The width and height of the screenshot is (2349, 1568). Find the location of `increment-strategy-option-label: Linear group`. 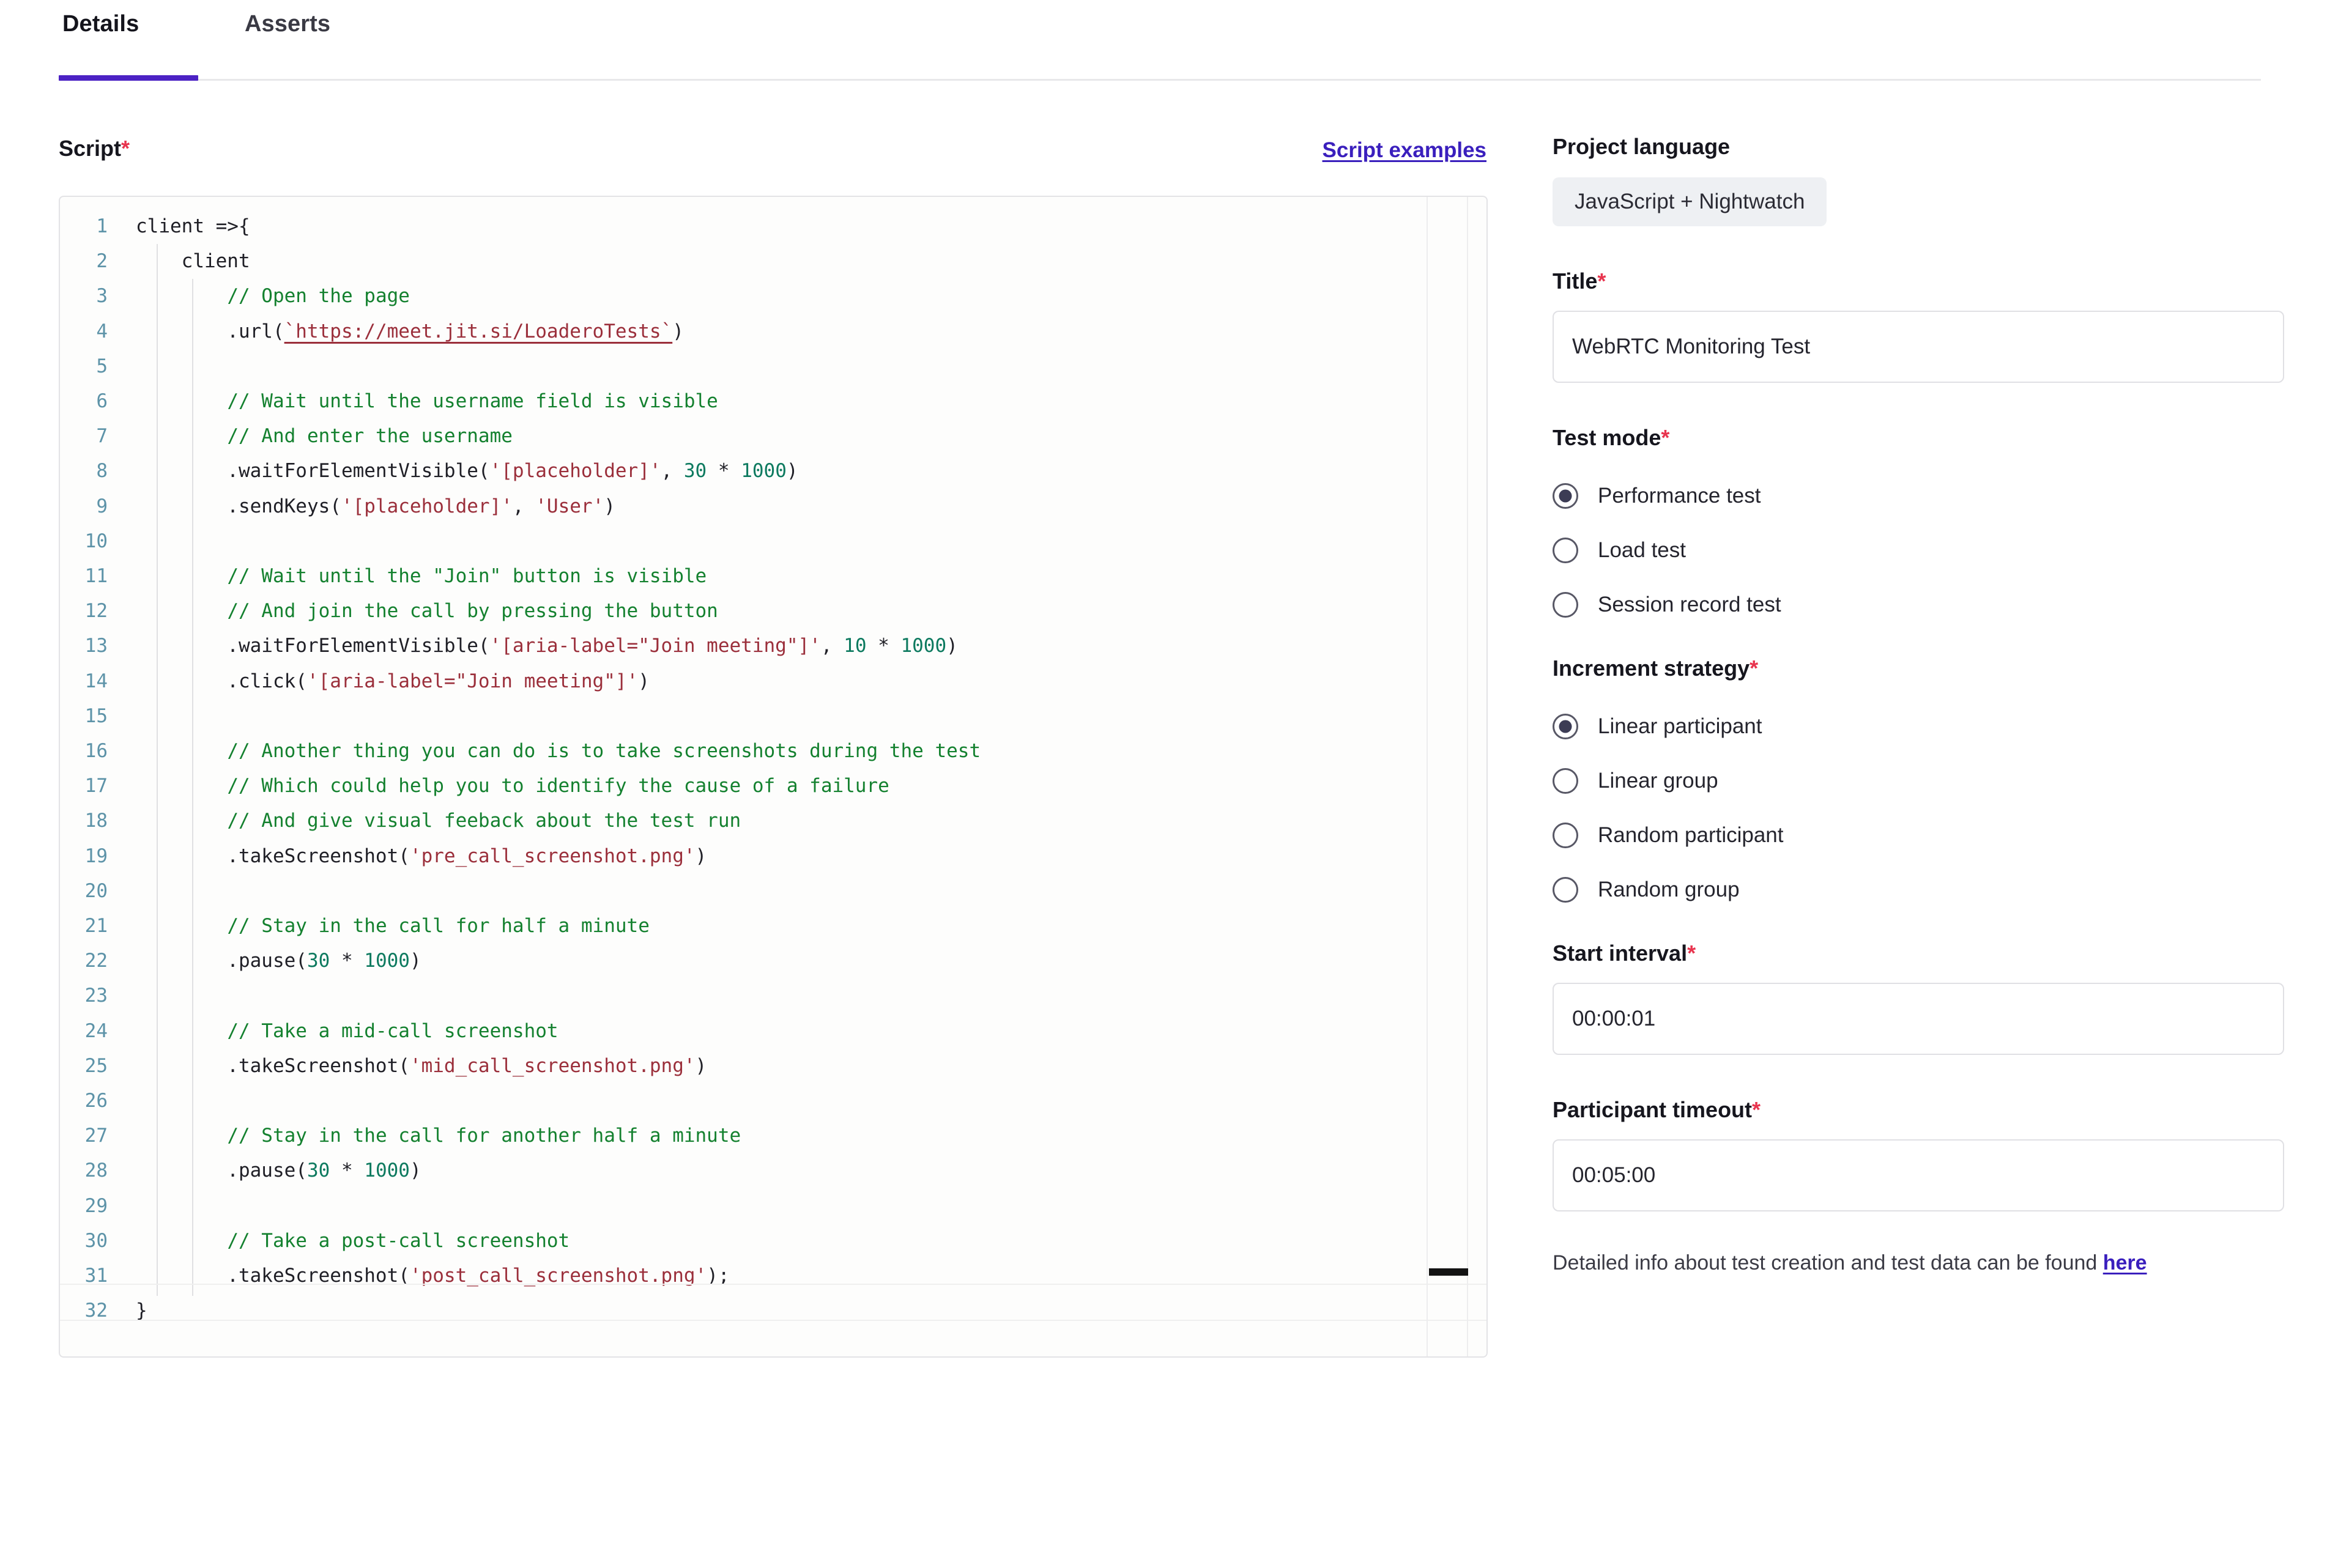

increment-strategy-option-label: Linear group is located at coordinates (1658, 780).